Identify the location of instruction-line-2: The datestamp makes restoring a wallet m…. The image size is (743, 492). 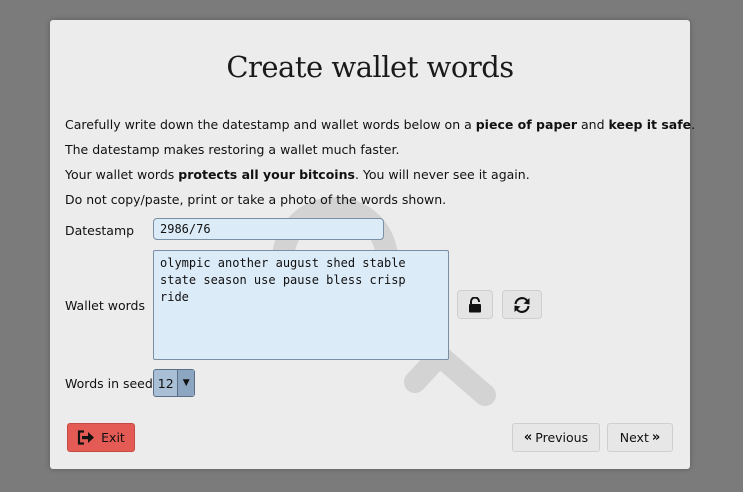
(232, 149).